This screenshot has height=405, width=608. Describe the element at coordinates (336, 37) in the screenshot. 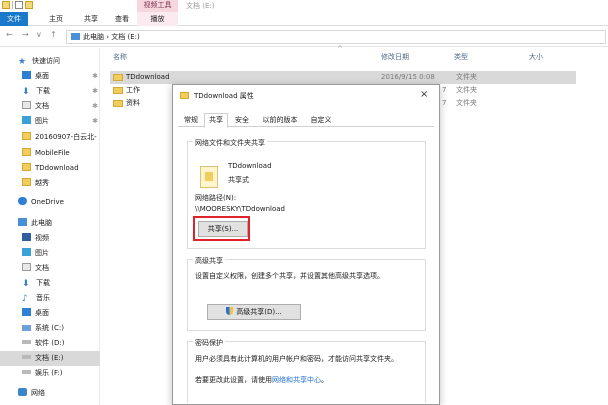

I see `address-field: 此电脑 › 文档 (E:)` at that location.